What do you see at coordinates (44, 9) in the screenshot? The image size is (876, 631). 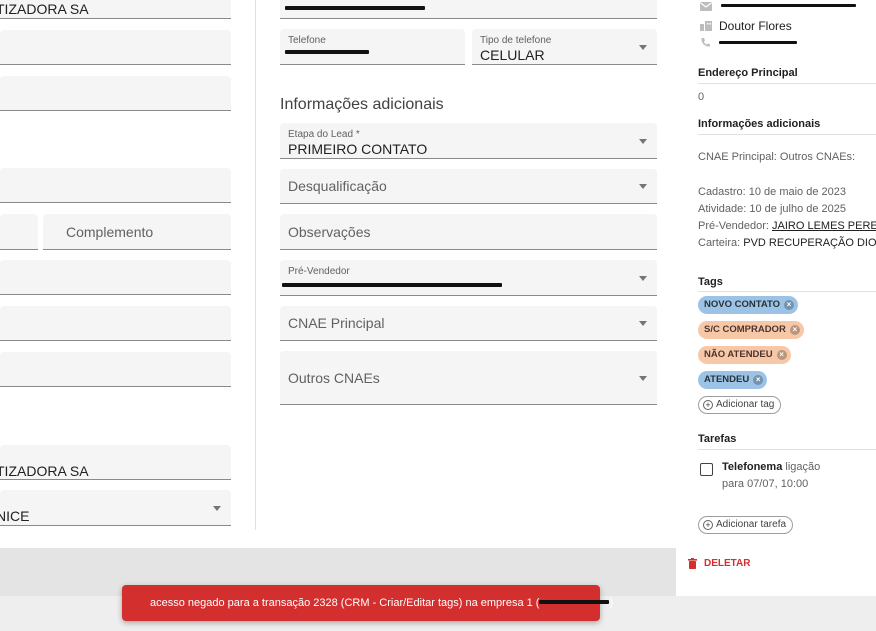 I see `razao-social-value: TIZADORA SA` at bounding box center [44, 9].